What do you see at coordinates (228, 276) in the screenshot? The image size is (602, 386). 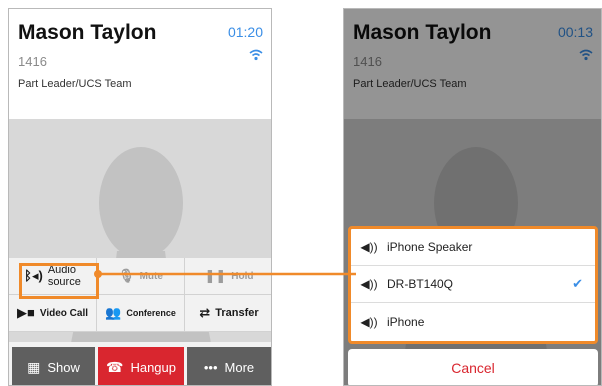 I see `hold-button: ❚❚ Hold` at bounding box center [228, 276].